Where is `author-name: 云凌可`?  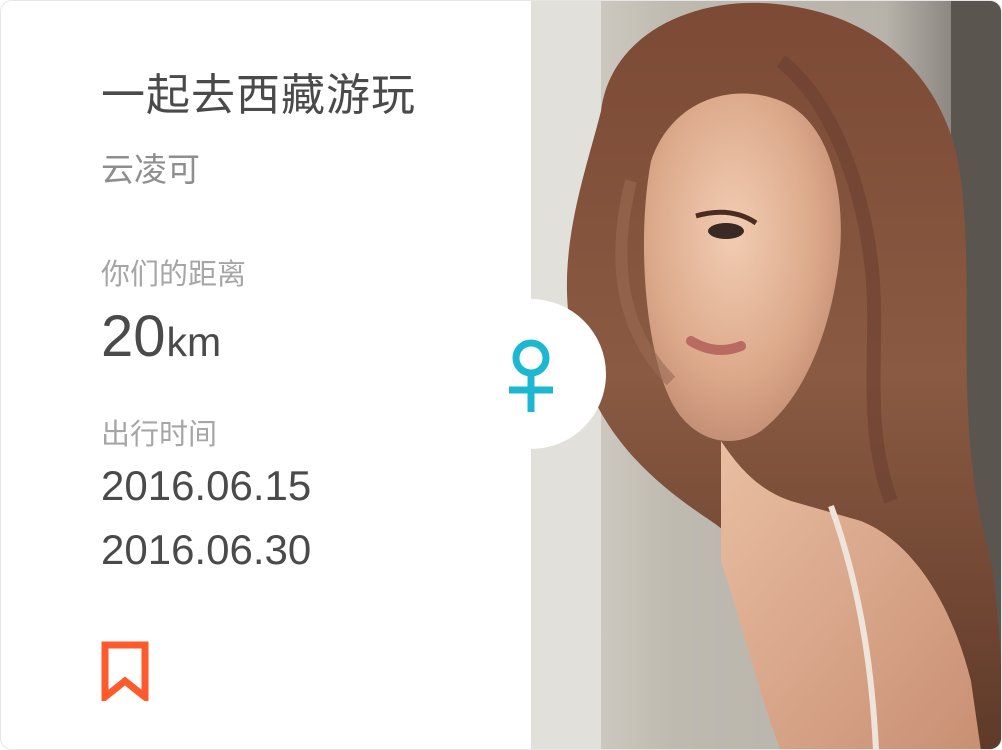
author-name: 云凌可 is located at coordinates (150, 169).